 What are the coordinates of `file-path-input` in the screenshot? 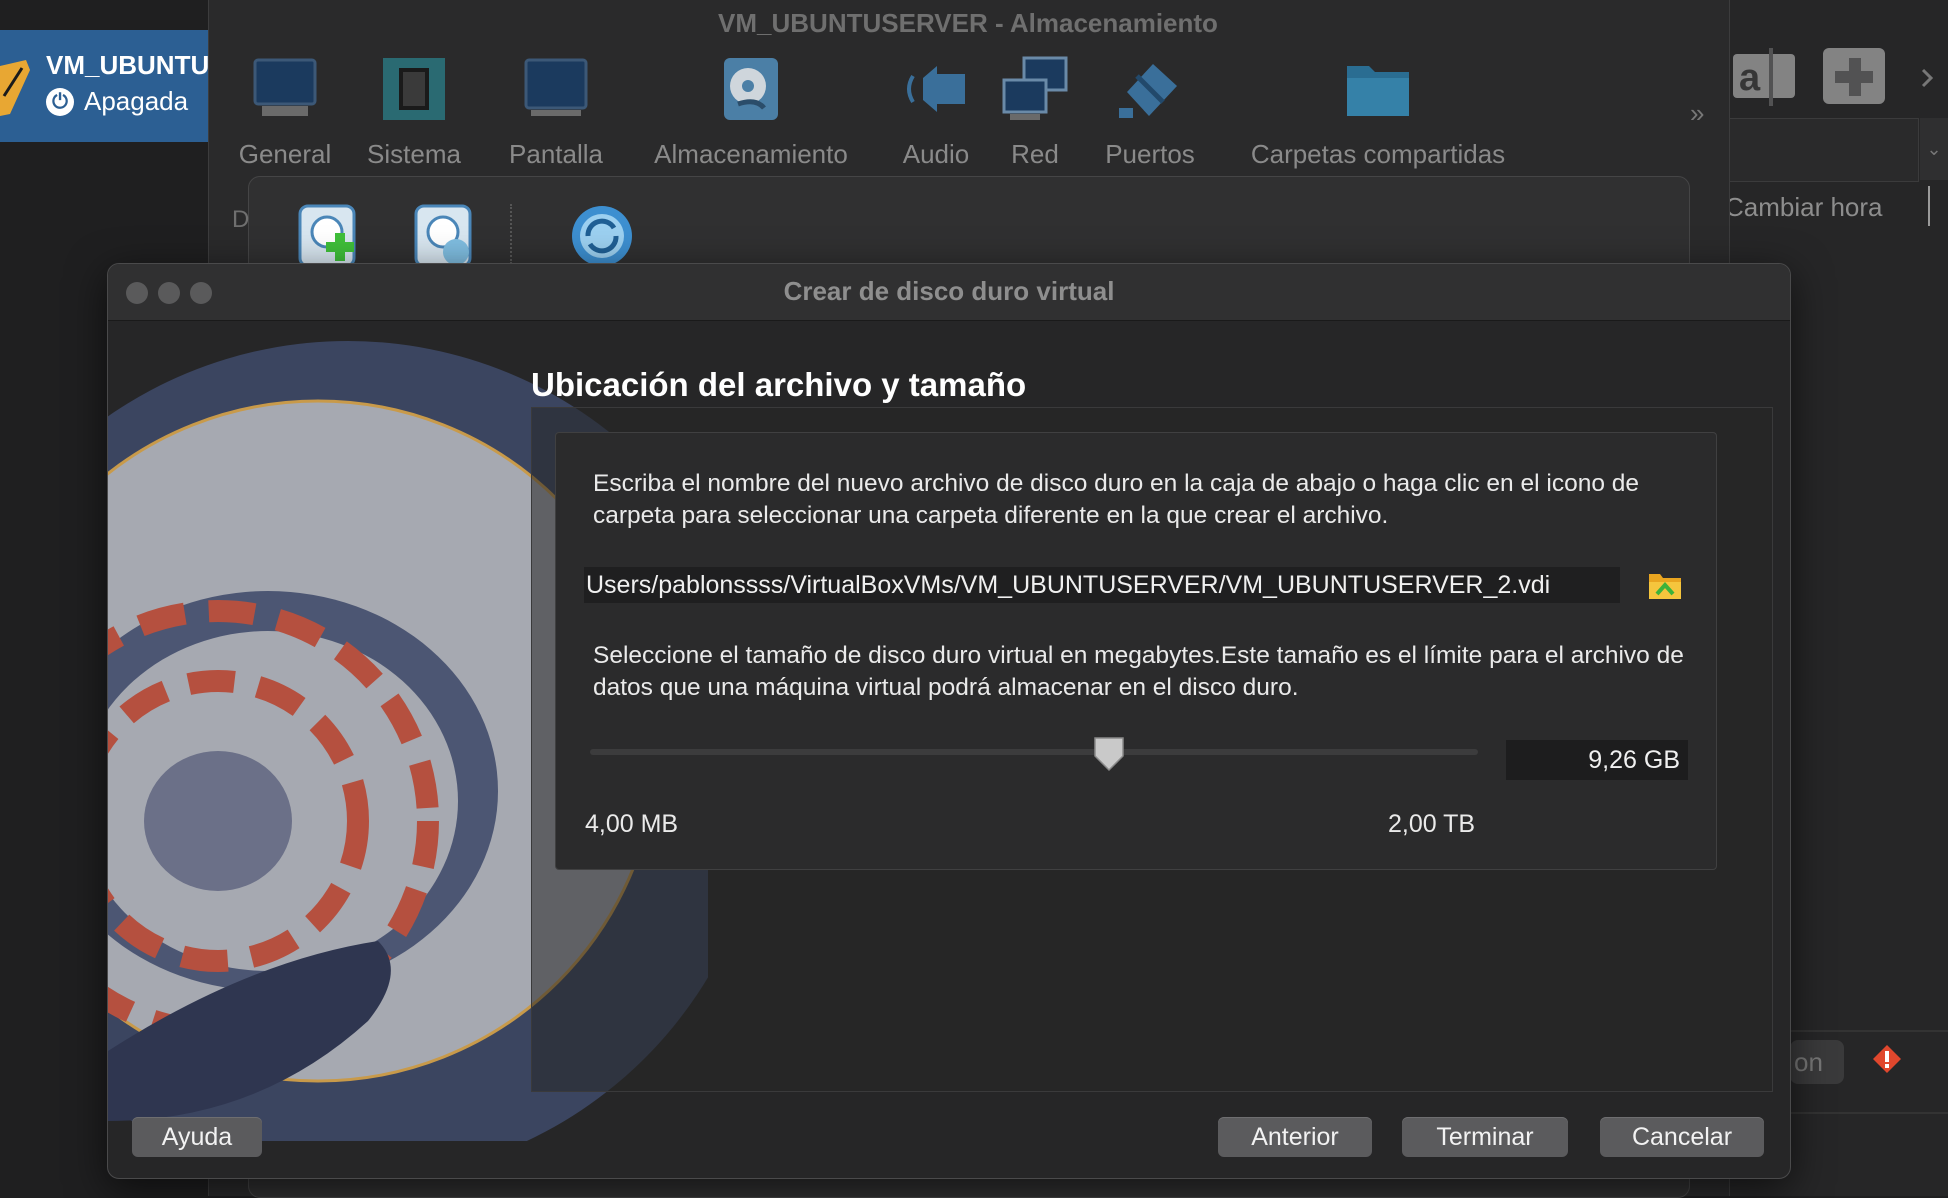 It's located at (1102, 585).